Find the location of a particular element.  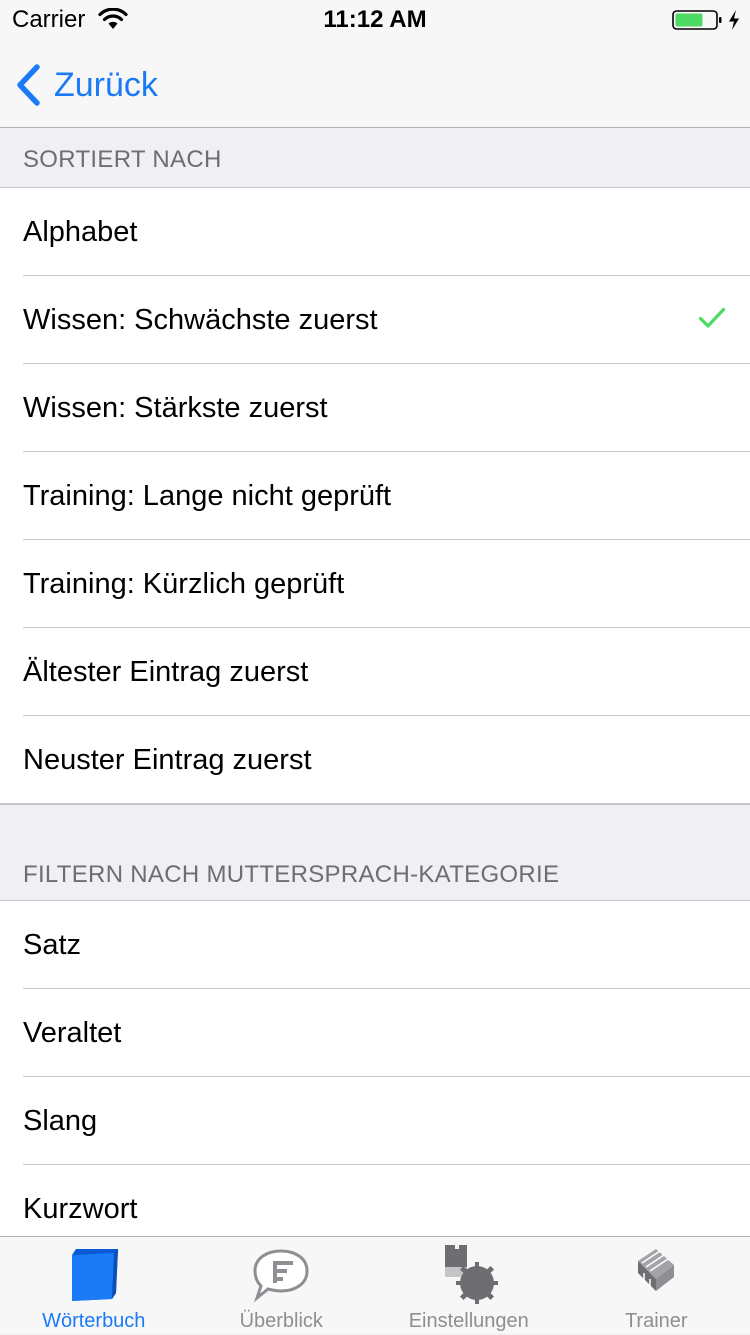

tab-bar: Wörterbuch Überblick is located at coordinates (375, 1285).